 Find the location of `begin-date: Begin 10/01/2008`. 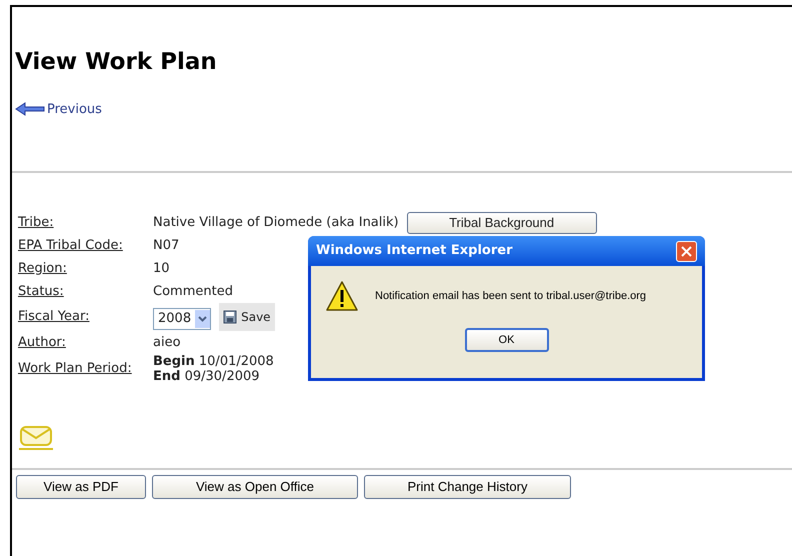

begin-date: Begin 10/01/2008 is located at coordinates (213, 361).